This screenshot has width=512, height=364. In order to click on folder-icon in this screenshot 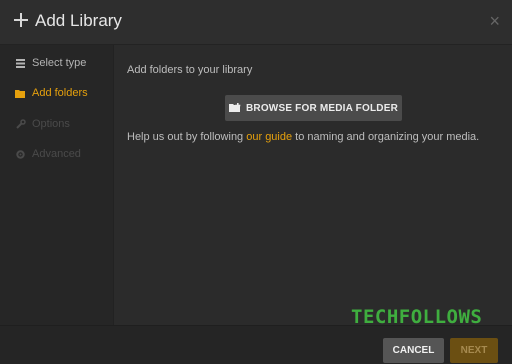, I will do `click(20, 93)`.